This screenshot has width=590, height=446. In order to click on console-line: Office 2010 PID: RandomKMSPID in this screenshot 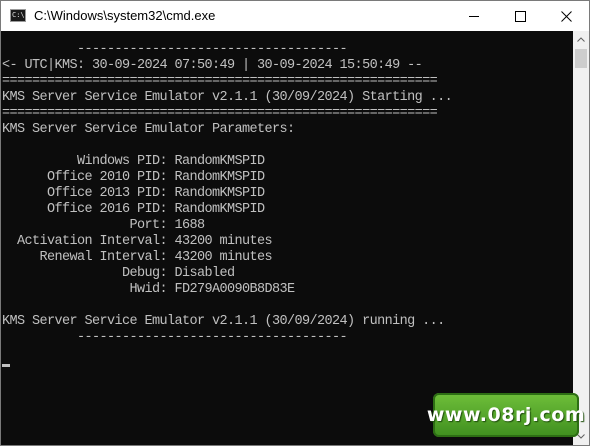, I will do `click(133, 177)`.